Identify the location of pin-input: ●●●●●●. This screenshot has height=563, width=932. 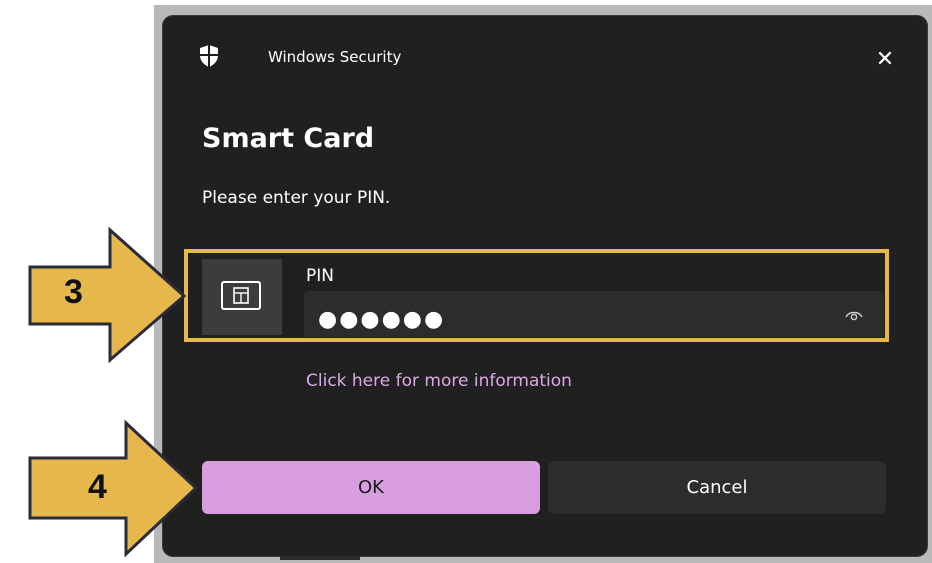
(594, 314).